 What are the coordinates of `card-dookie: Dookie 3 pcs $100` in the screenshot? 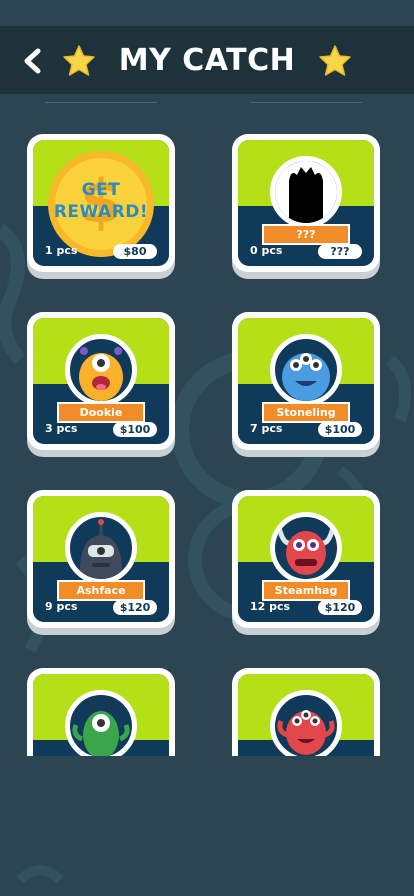 It's located at (101, 384).